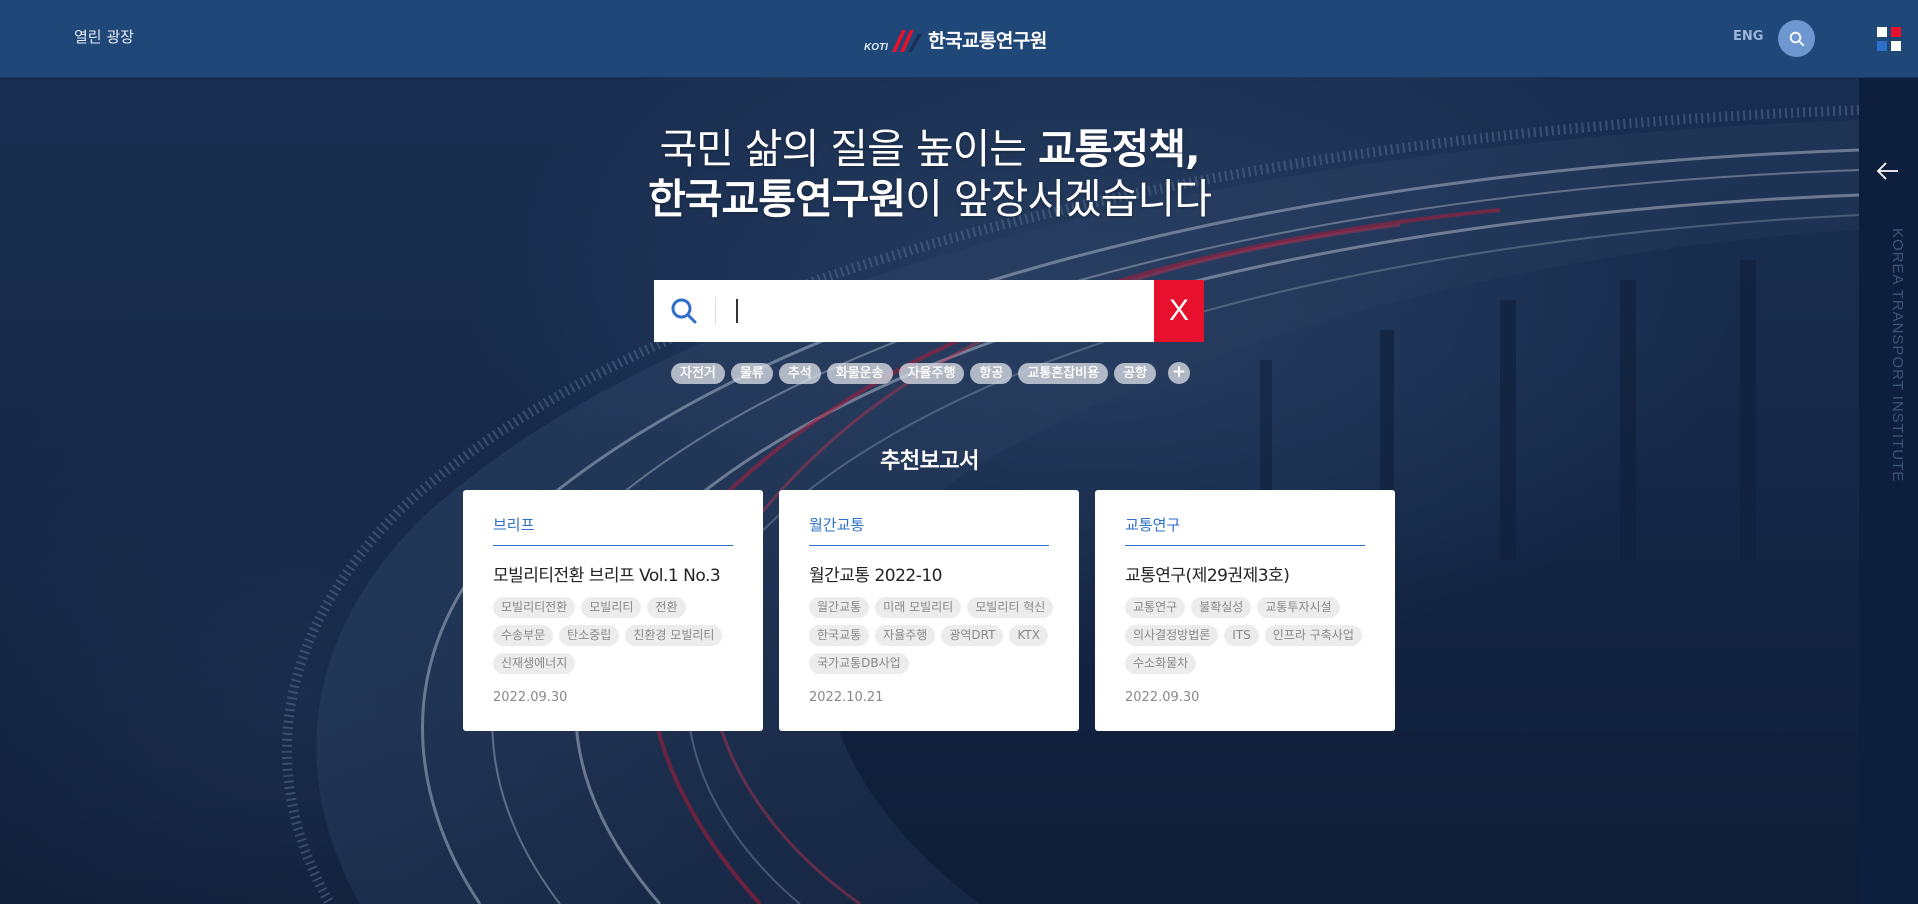 Image resolution: width=1918 pixels, height=904 pixels. I want to click on card-tag: 미래 모빌리티, so click(918, 607).